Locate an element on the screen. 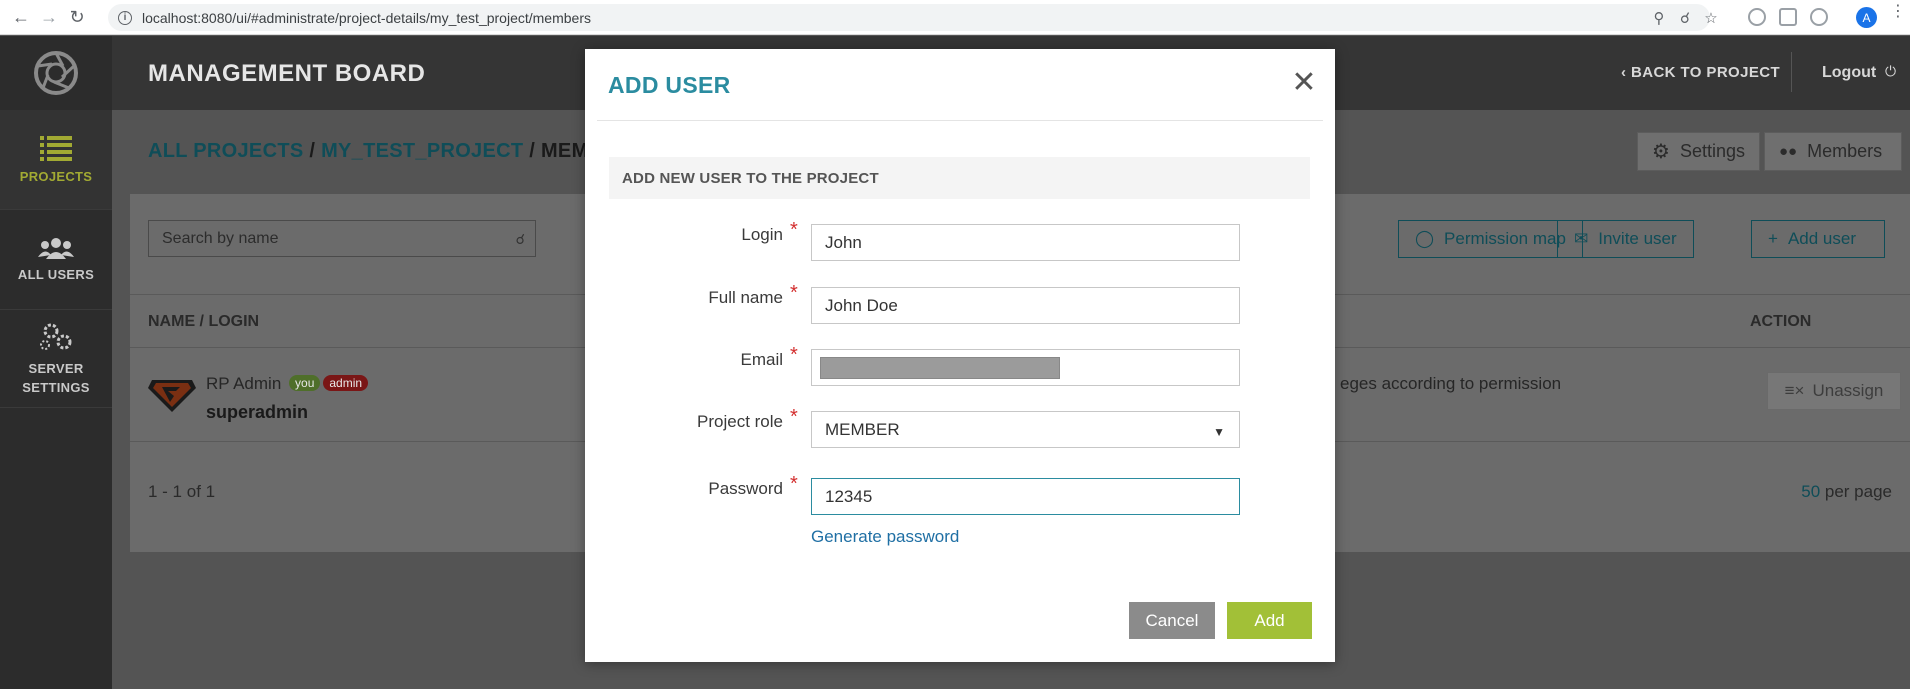 This screenshot has width=1910, height=689. project-role-value: MEMBER is located at coordinates (862, 429).